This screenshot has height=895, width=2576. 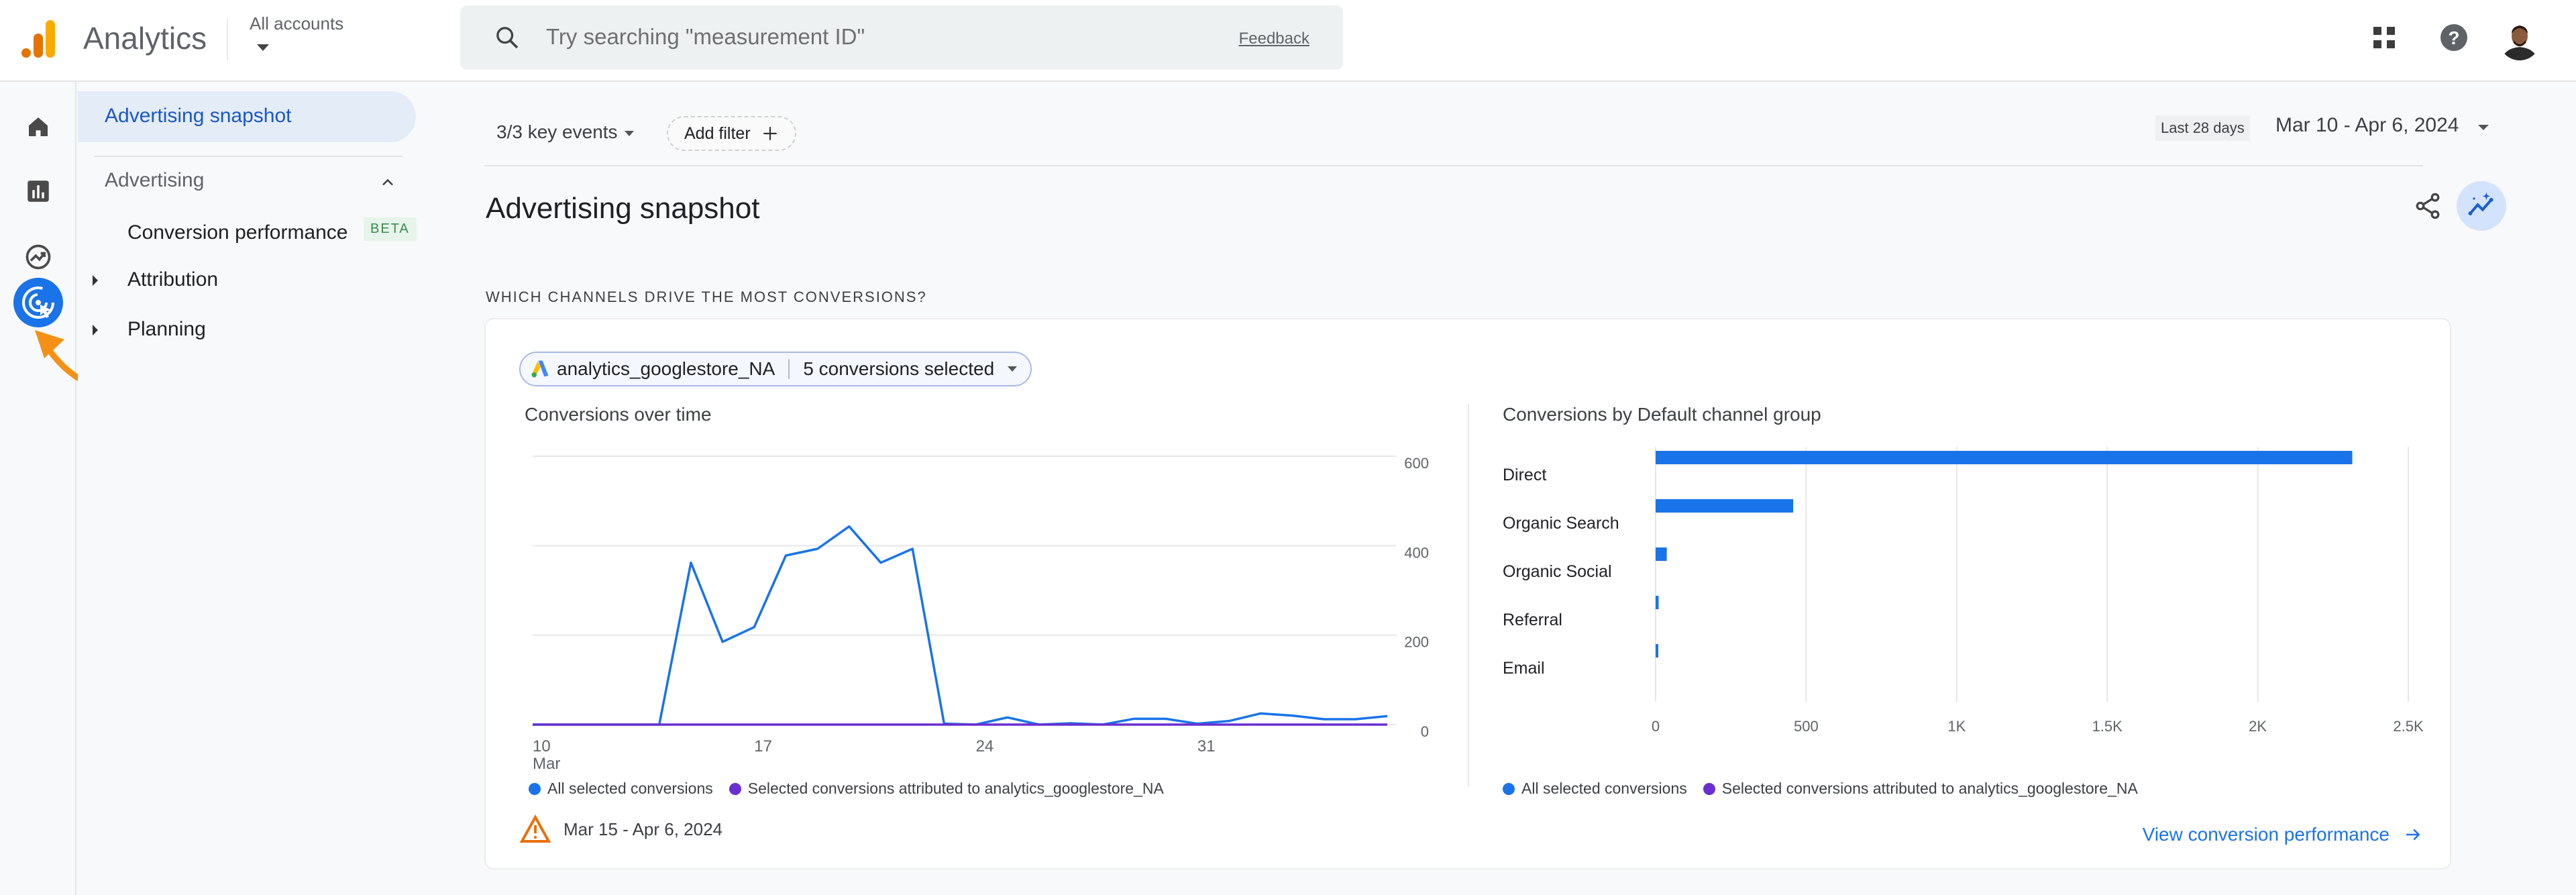 What do you see at coordinates (535, 829) in the screenshot?
I see `warning-icon` at bounding box center [535, 829].